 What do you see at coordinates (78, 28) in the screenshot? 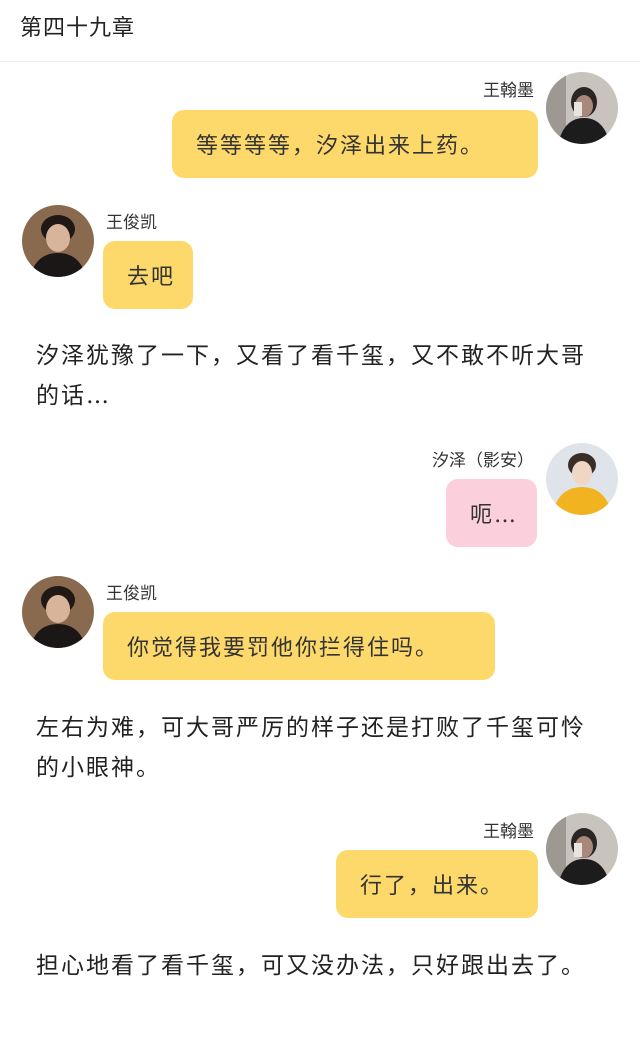
I see `chapter-title: 第四十九章` at bounding box center [78, 28].